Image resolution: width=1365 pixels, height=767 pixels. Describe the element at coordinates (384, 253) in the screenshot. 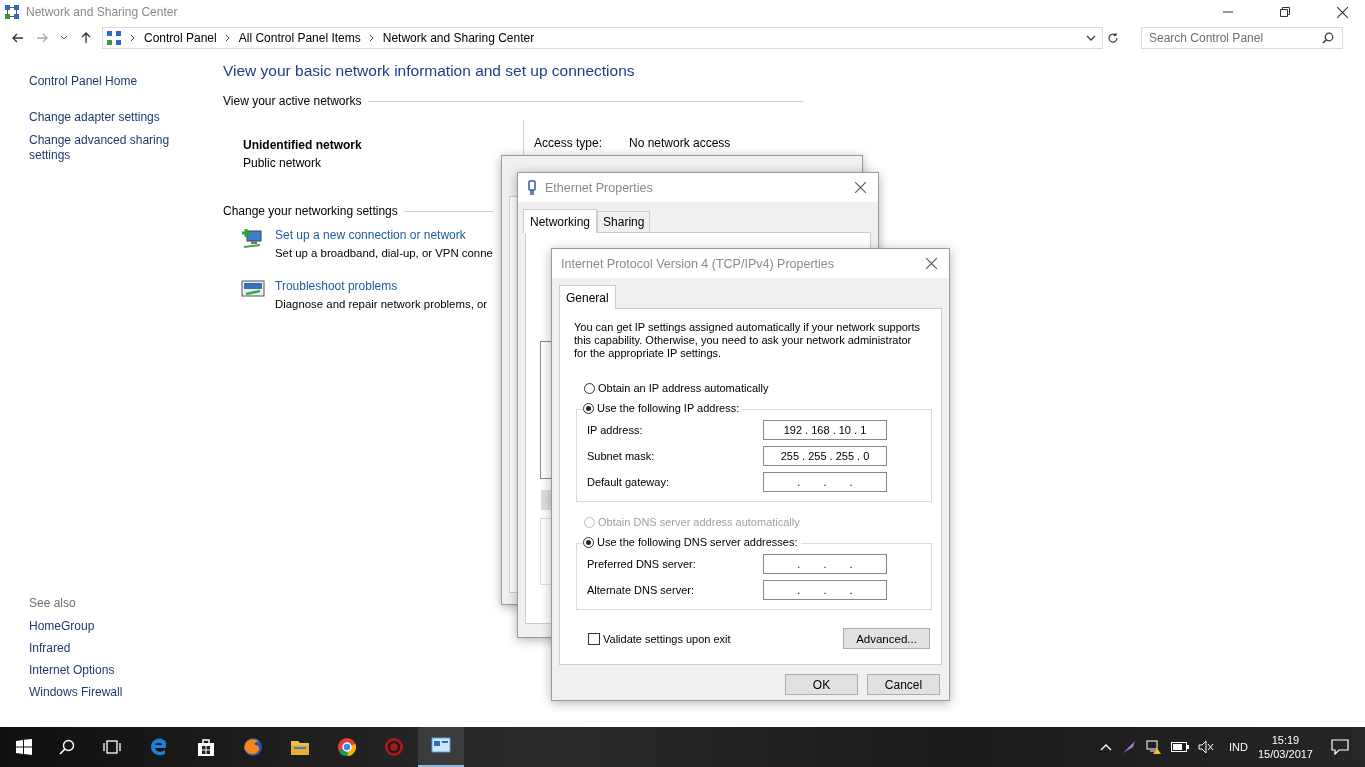

I see `task-description: Set up a broadband, dial-up, or VPN conne` at that location.